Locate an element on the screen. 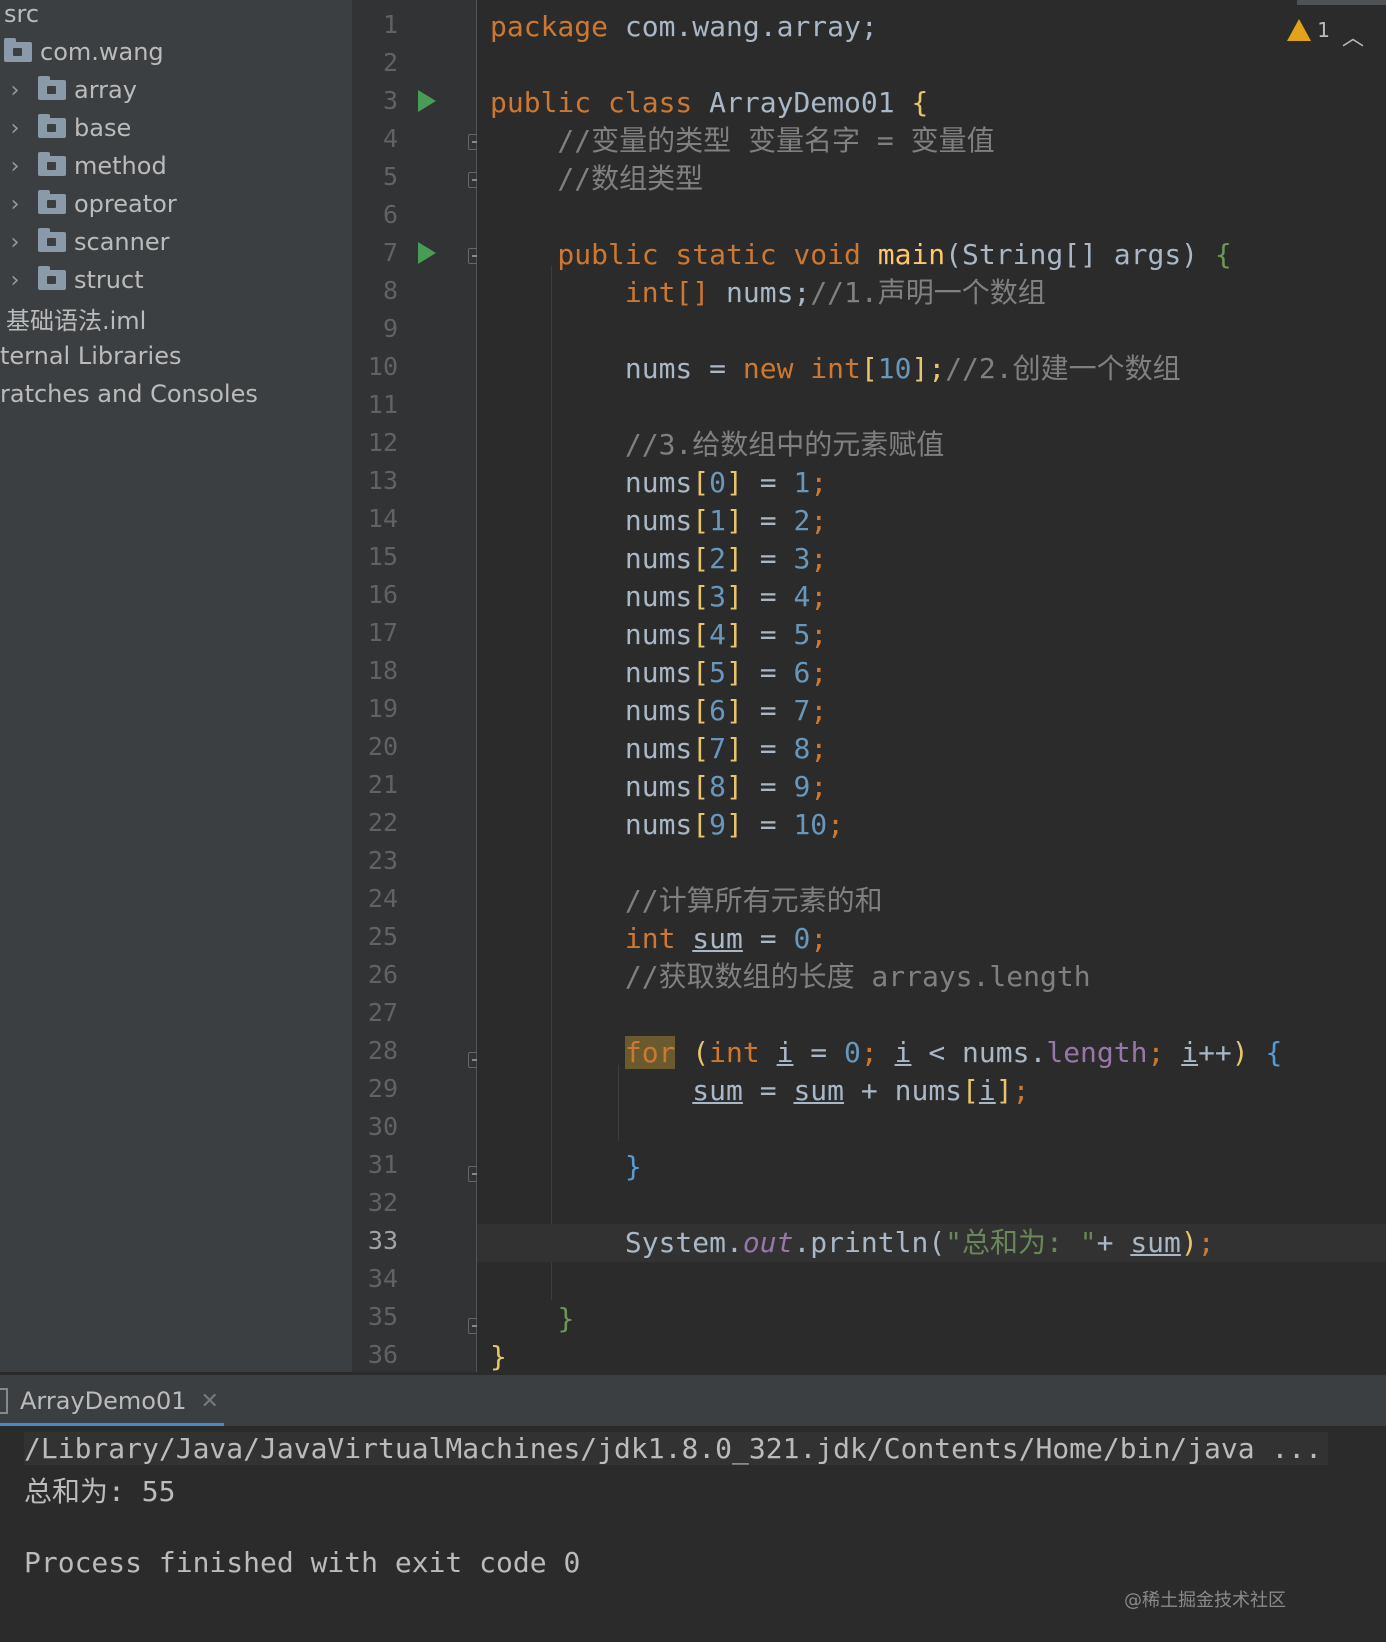 Image resolution: width=1386 pixels, height=1642 pixels. line-number: 34 is located at coordinates (375, 1279).